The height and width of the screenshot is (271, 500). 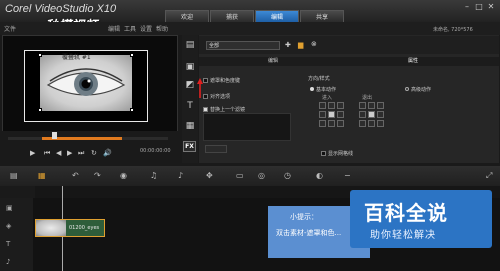 What do you see at coordinates (300, 45) in the screenshot?
I see `folder-icon: ▆` at bounding box center [300, 45].